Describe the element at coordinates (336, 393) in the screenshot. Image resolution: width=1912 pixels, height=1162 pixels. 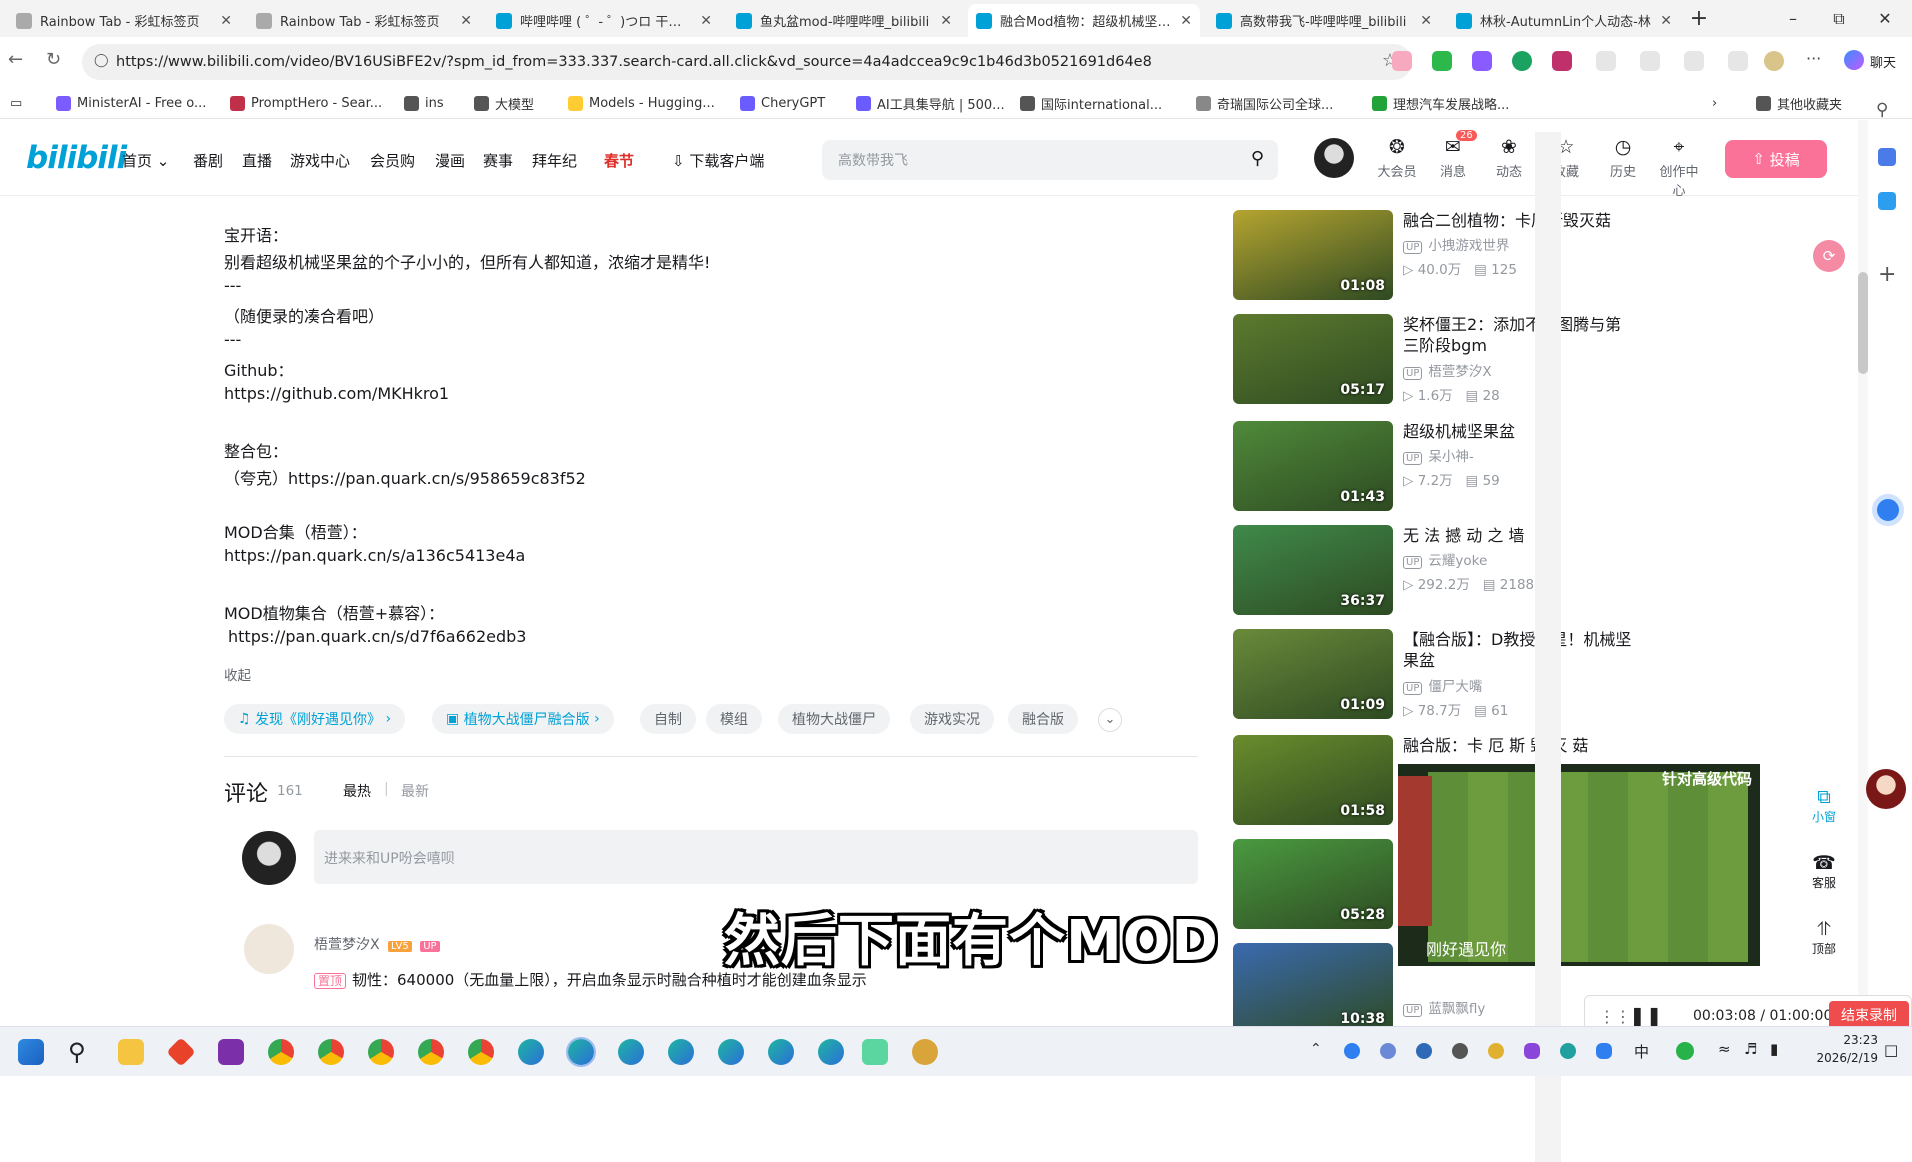
I see `desc-link: https://github.com/MKHkro1` at that location.